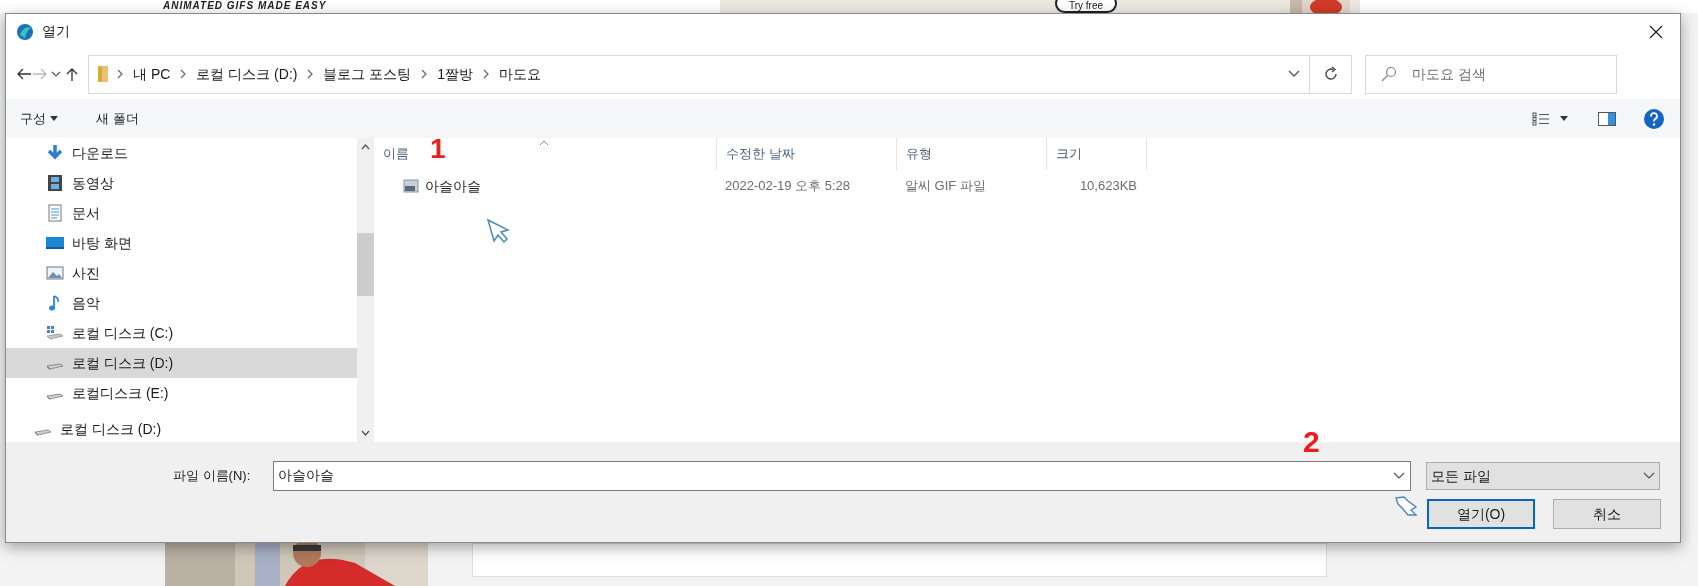 This screenshot has width=1698, height=586. Describe the element at coordinates (24, 74) in the screenshot. I see `back-icon` at that location.